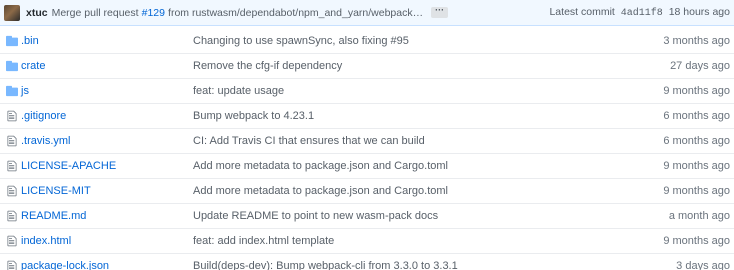 Image resolution: width=734 pixels, height=270 pixels. What do you see at coordinates (582, 12) in the screenshot?
I see `latest-commit-label: Latest commit` at bounding box center [582, 12].